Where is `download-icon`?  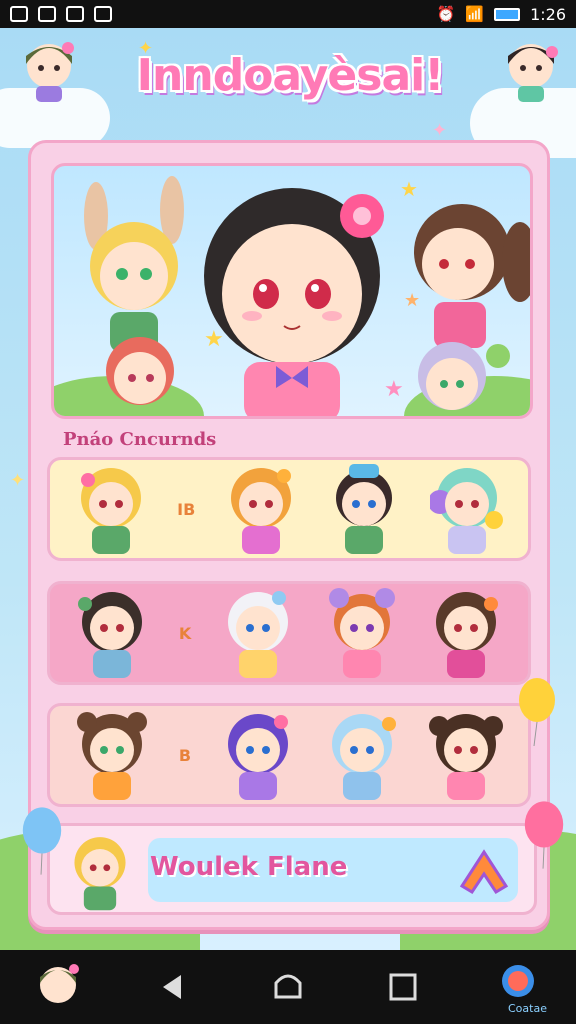 download-icon is located at coordinates (103, 14).